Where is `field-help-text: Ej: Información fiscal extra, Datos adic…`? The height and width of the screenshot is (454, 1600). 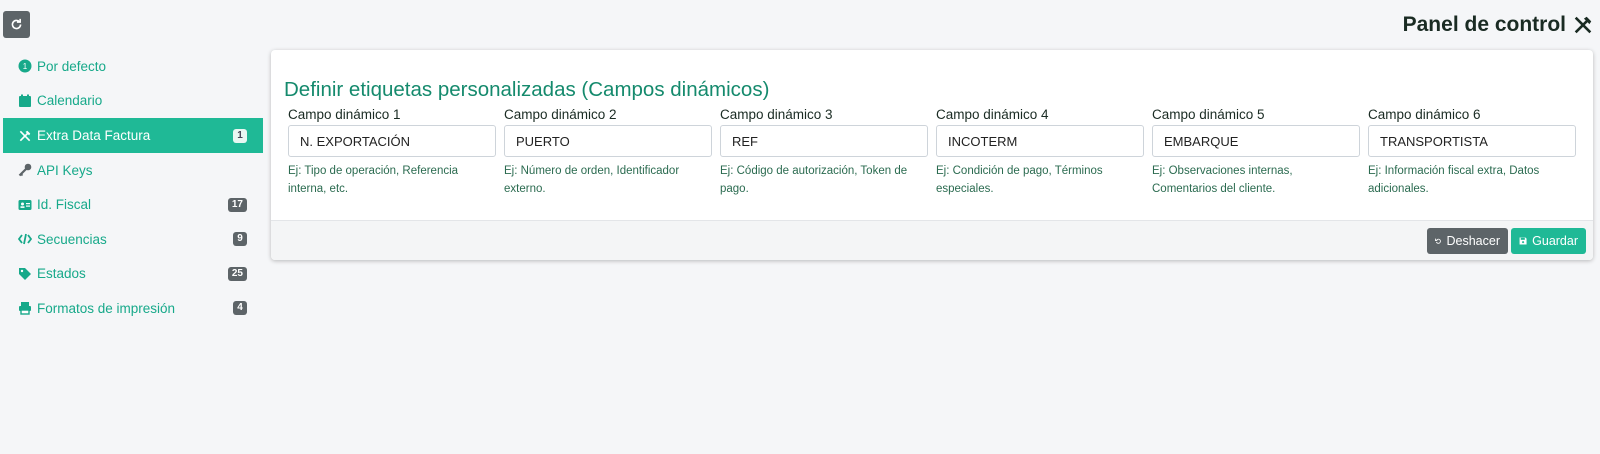
field-help-text: Ej: Información fiscal extra, Datos adic… is located at coordinates (1454, 180).